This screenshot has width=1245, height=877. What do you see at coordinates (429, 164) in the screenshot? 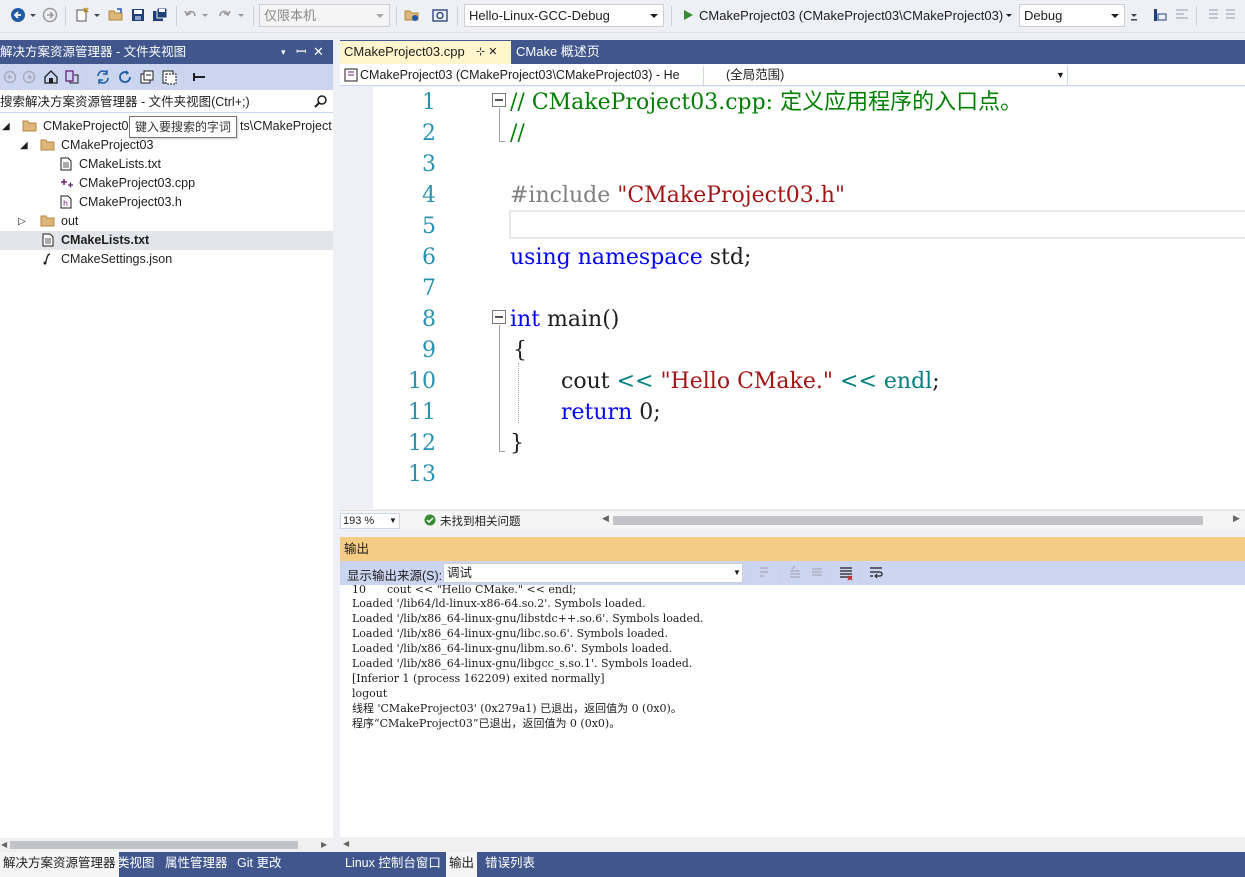
I see `line-number: 3` at bounding box center [429, 164].